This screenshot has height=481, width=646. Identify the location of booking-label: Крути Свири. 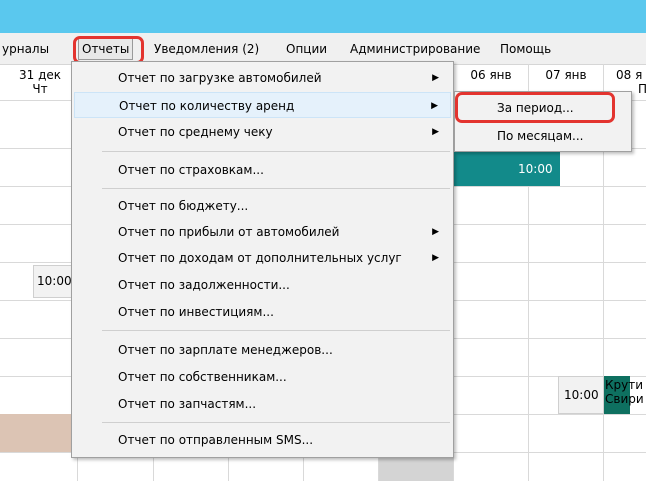
(625, 396).